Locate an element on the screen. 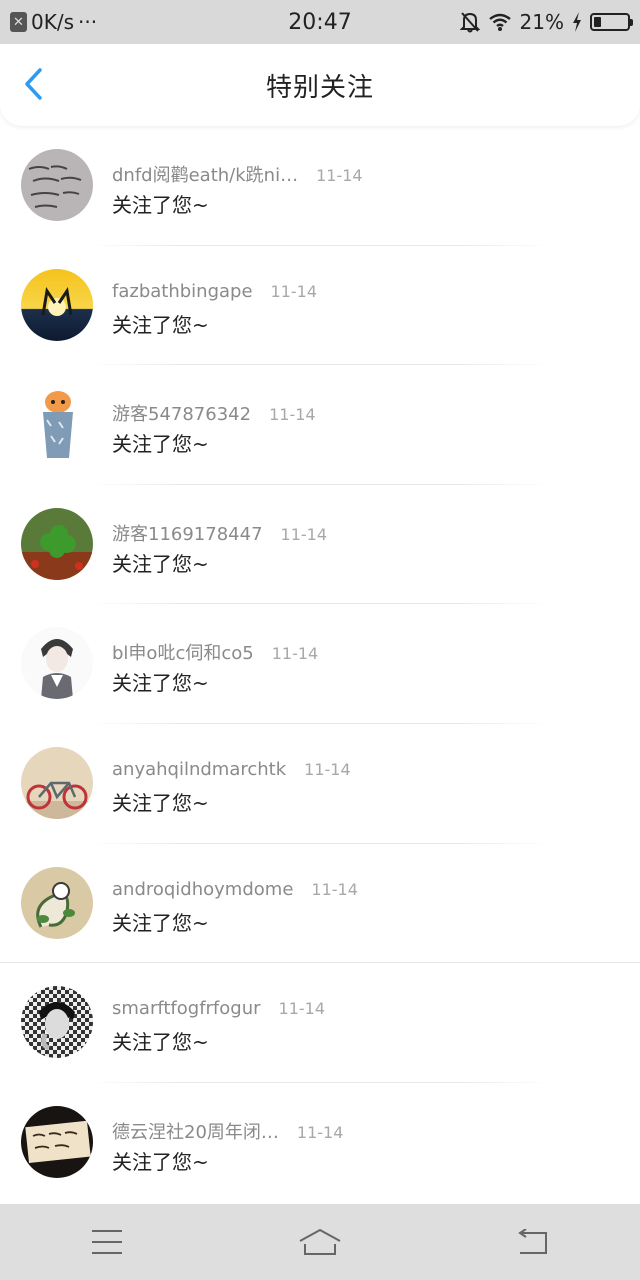 The height and width of the screenshot is (1280, 640). list-item: dnfd阅鹳eath/k跣ni… 11-14 关注了您~ is located at coordinates (320, 186).